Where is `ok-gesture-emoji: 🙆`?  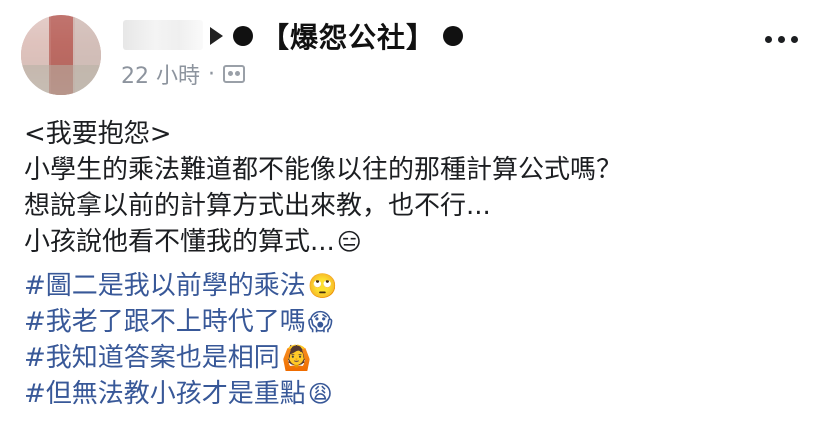
ok-gesture-emoji: 🙆 is located at coordinates (296, 358).